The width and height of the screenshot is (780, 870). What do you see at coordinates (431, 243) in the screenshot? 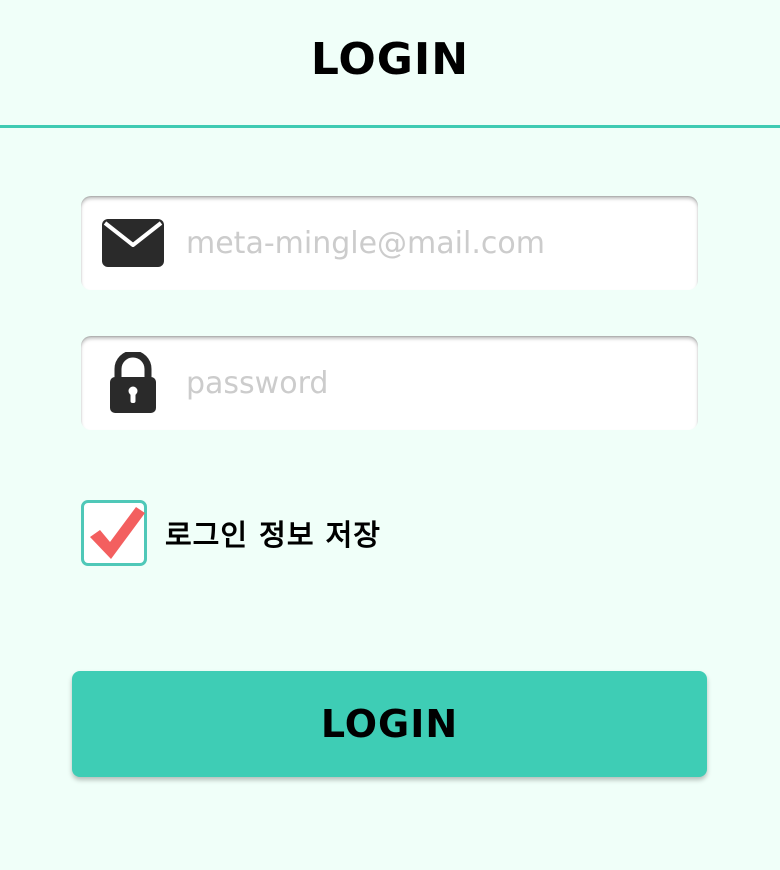
I see `email-input` at bounding box center [431, 243].